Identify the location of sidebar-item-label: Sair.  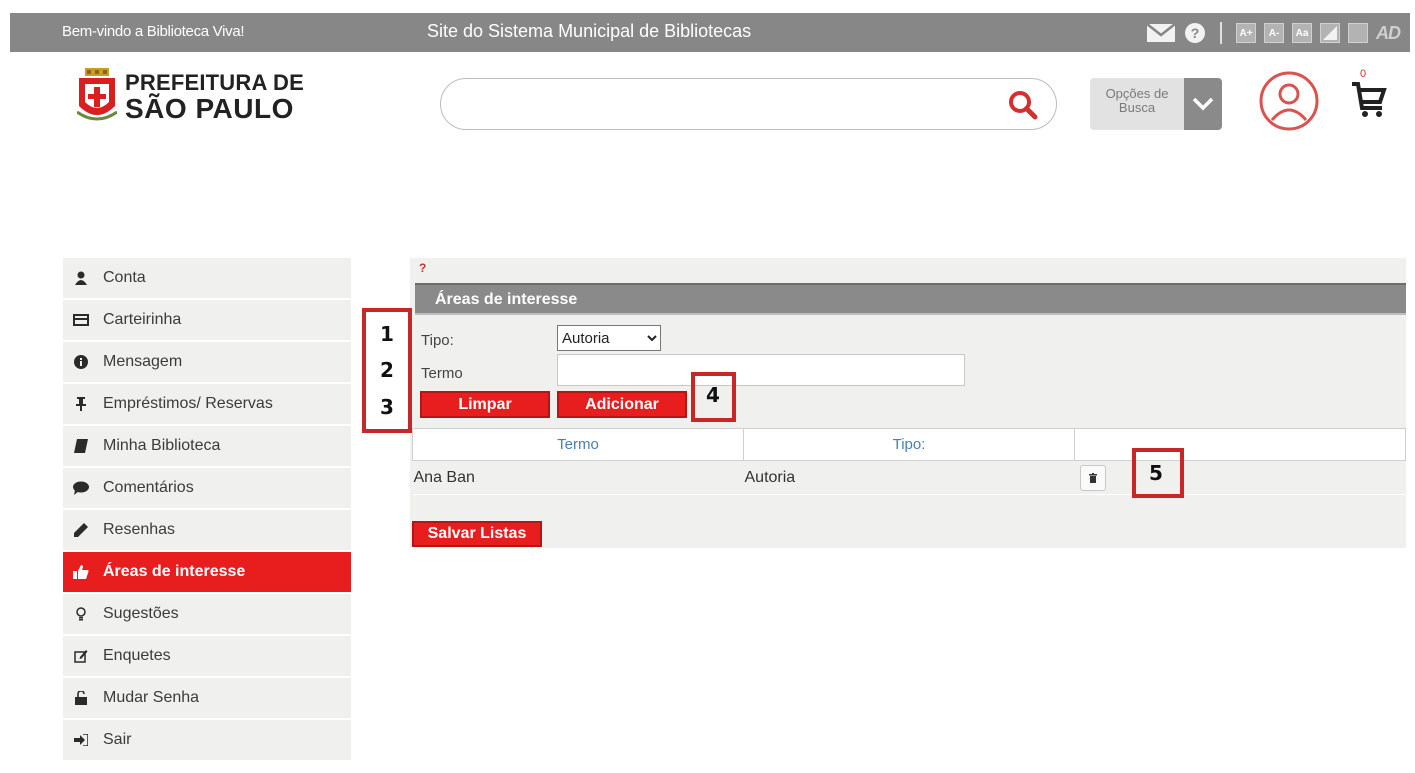
(117, 739).